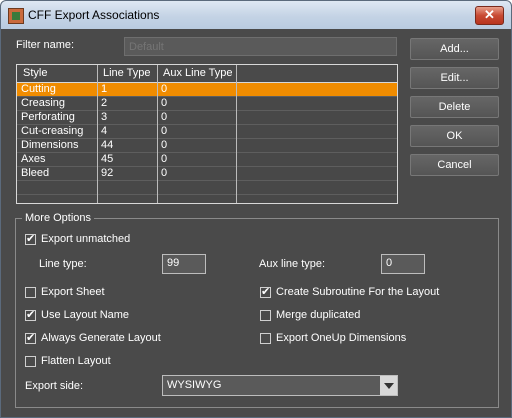  Describe the element at coordinates (30, 361) in the screenshot. I see `flatten-layout-checkbox` at that location.